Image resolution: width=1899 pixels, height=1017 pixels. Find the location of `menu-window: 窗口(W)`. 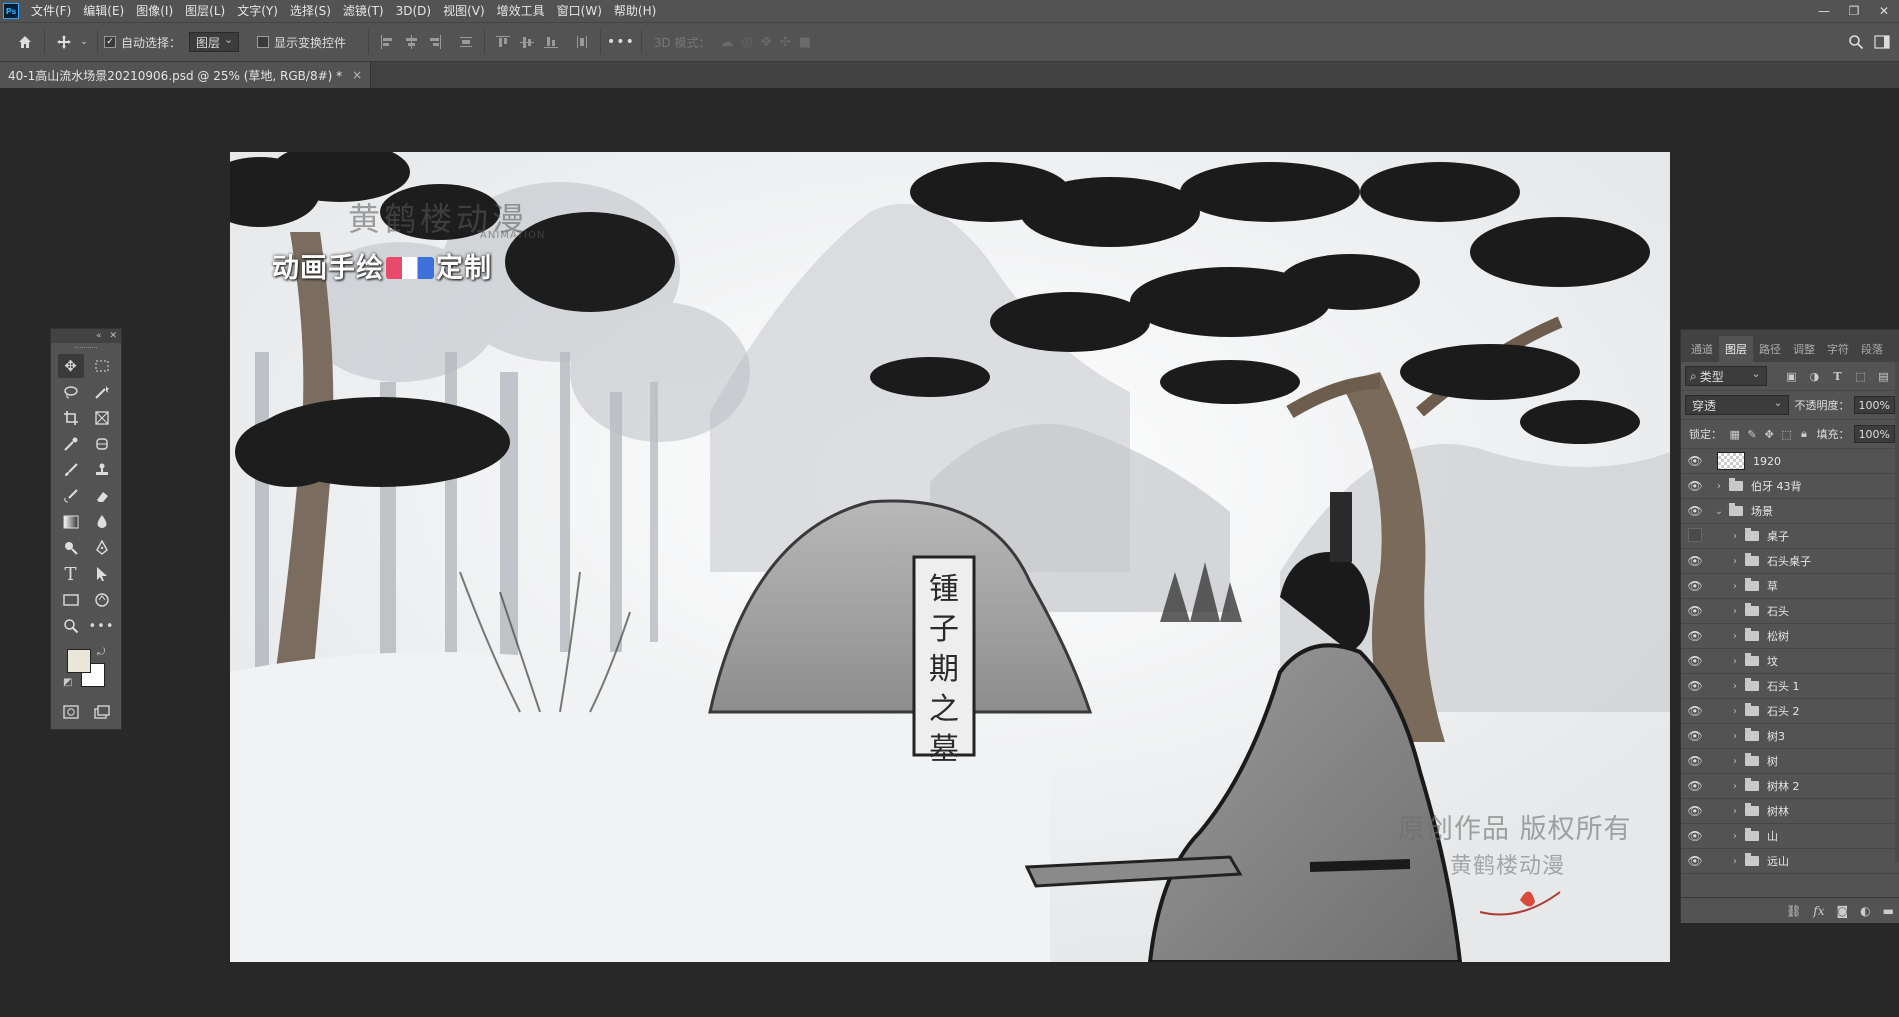

menu-window: 窗口(W) is located at coordinates (579, 11).